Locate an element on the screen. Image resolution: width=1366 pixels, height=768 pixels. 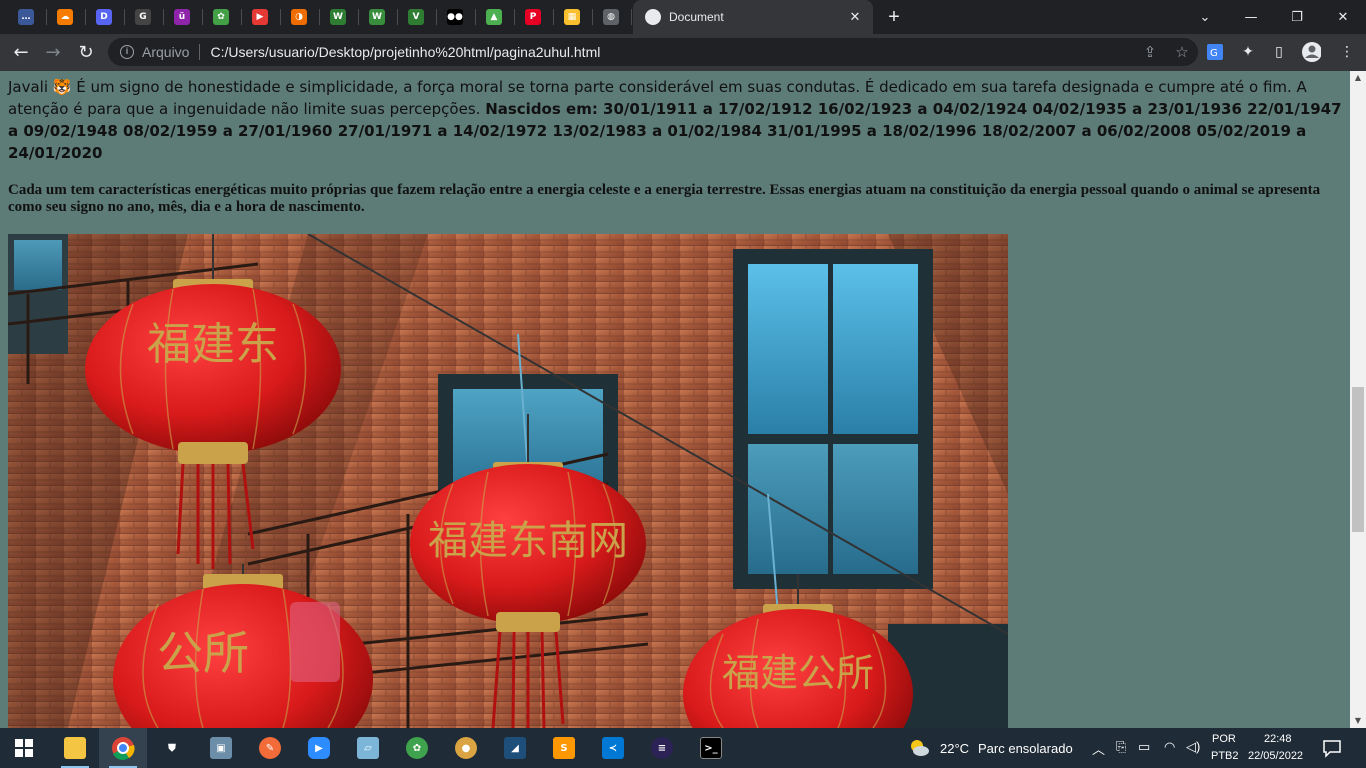
tab-w1: W is located at coordinates (338, 17).